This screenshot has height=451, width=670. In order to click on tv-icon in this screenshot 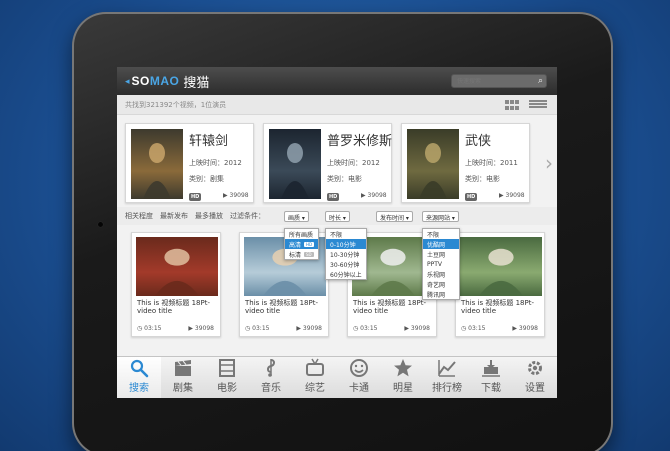, I will do `click(315, 367)`.